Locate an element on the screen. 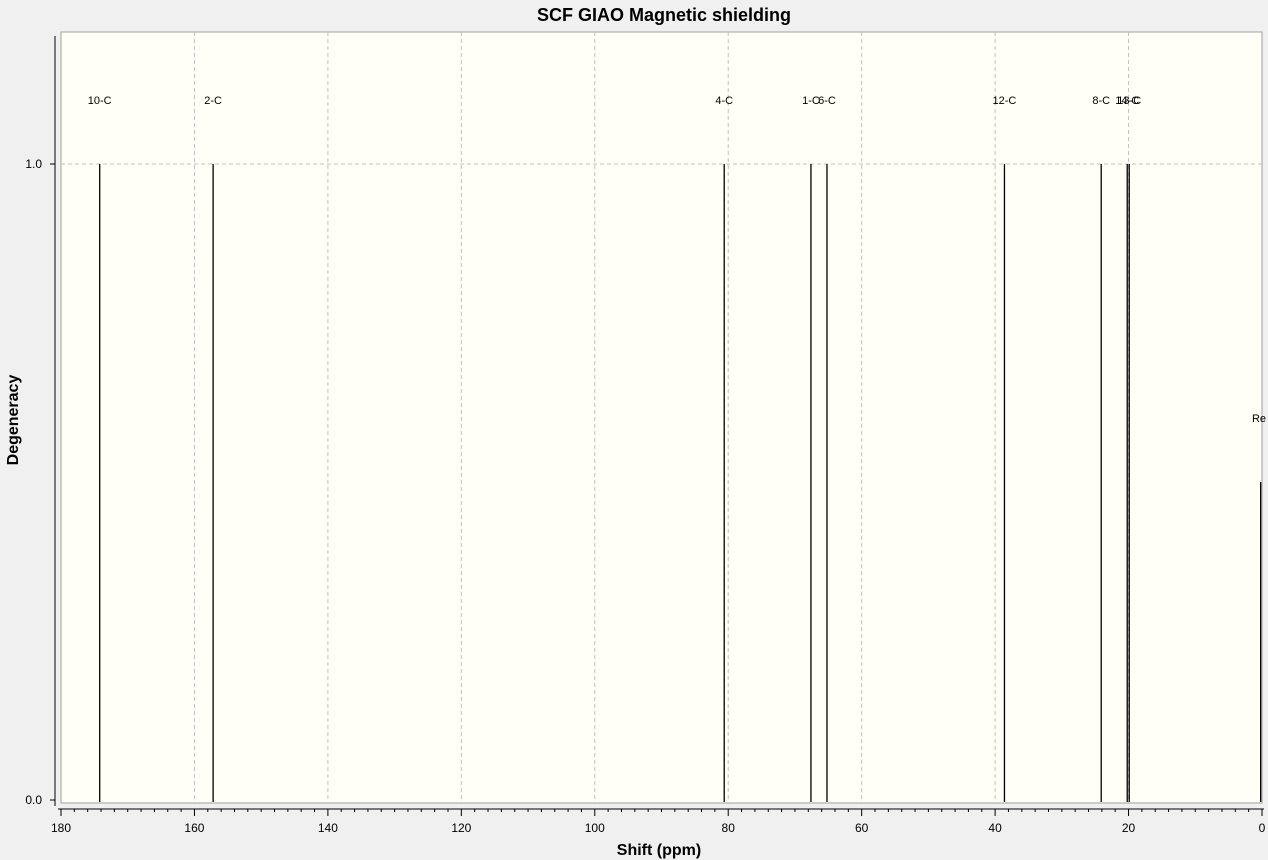 The width and height of the screenshot is (1268, 860). peak-label: 4-C is located at coordinates (724, 101).